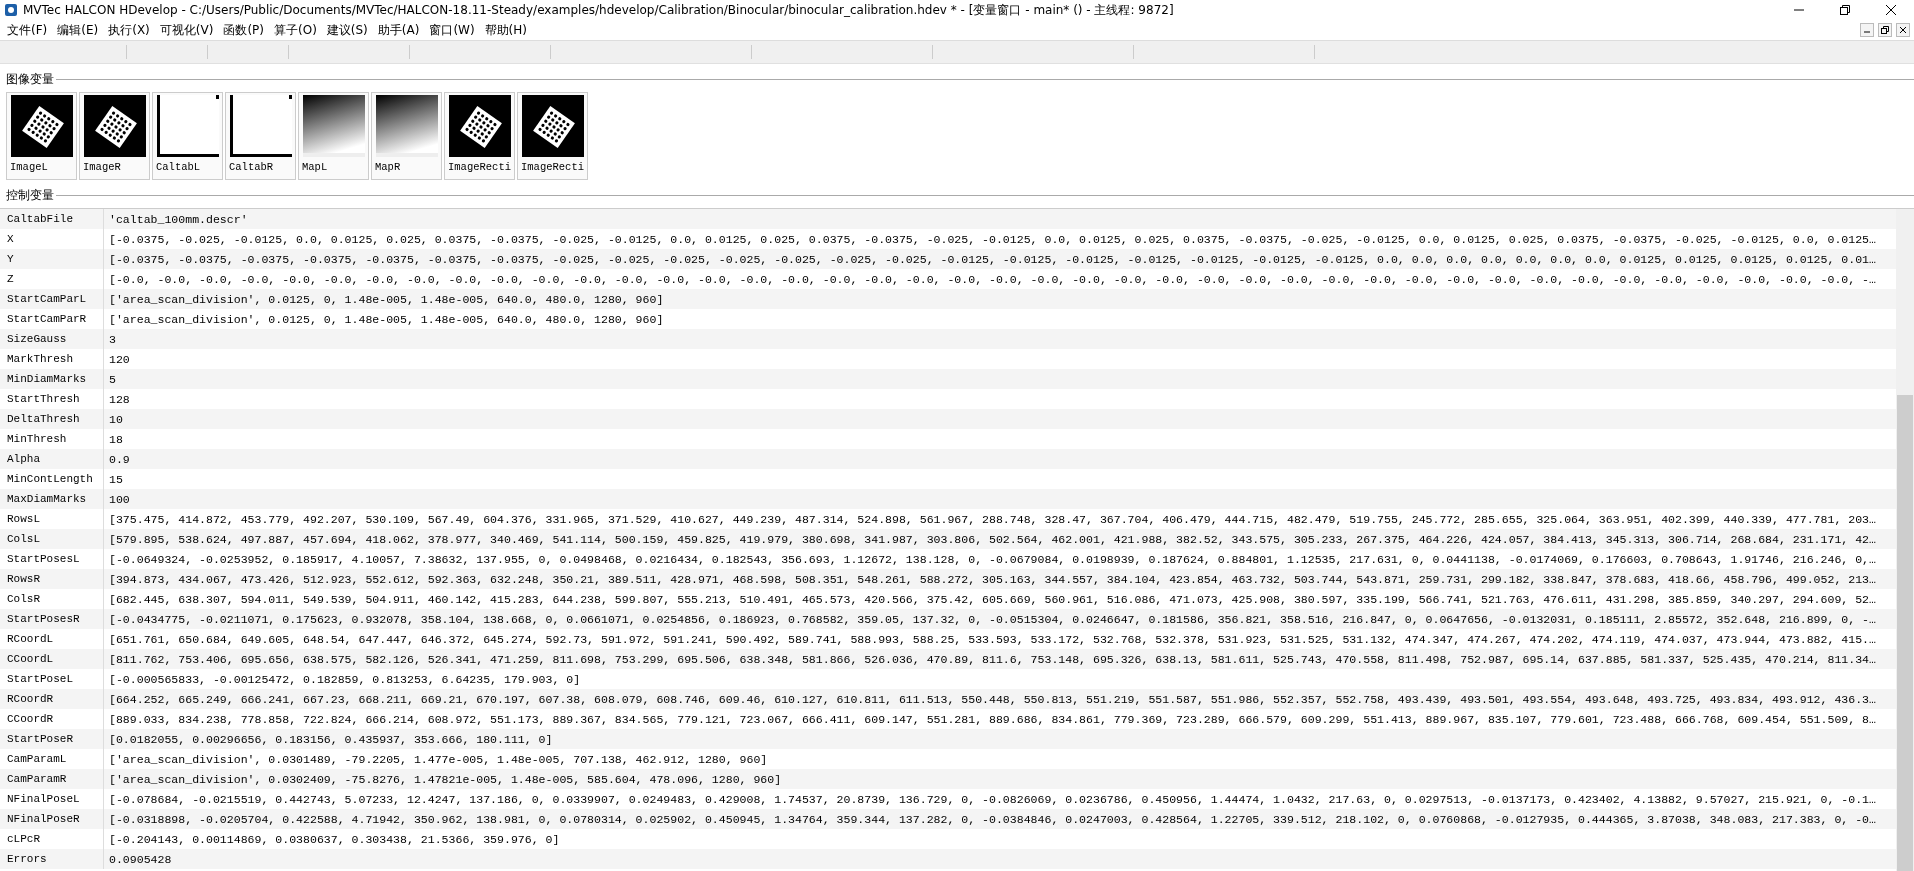  What do you see at coordinates (112, 379) in the screenshot?
I see `variable-value: 5` at bounding box center [112, 379].